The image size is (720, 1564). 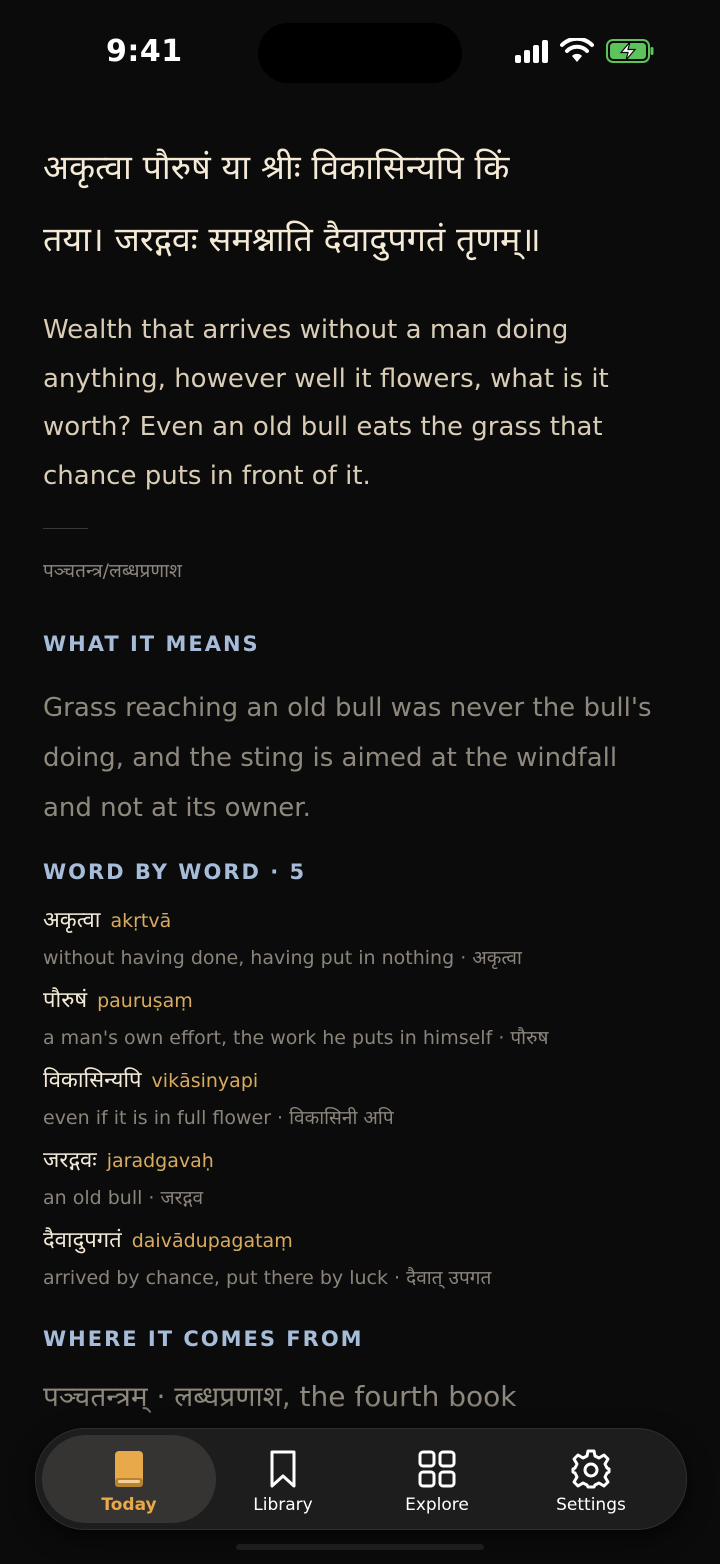 I want to click on word-item: जरद्गवः jaradgavaḥ an old bull · जरद्गव, so click(x=363, y=1184).